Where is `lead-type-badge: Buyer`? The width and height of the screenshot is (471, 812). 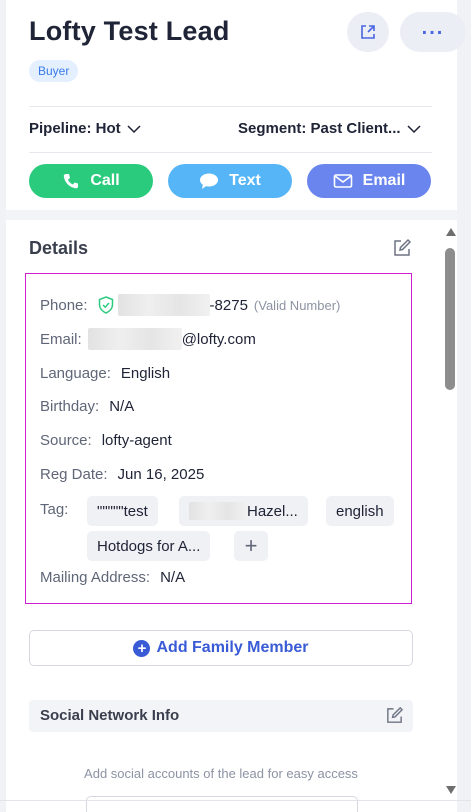 lead-type-badge: Buyer is located at coordinates (54, 71).